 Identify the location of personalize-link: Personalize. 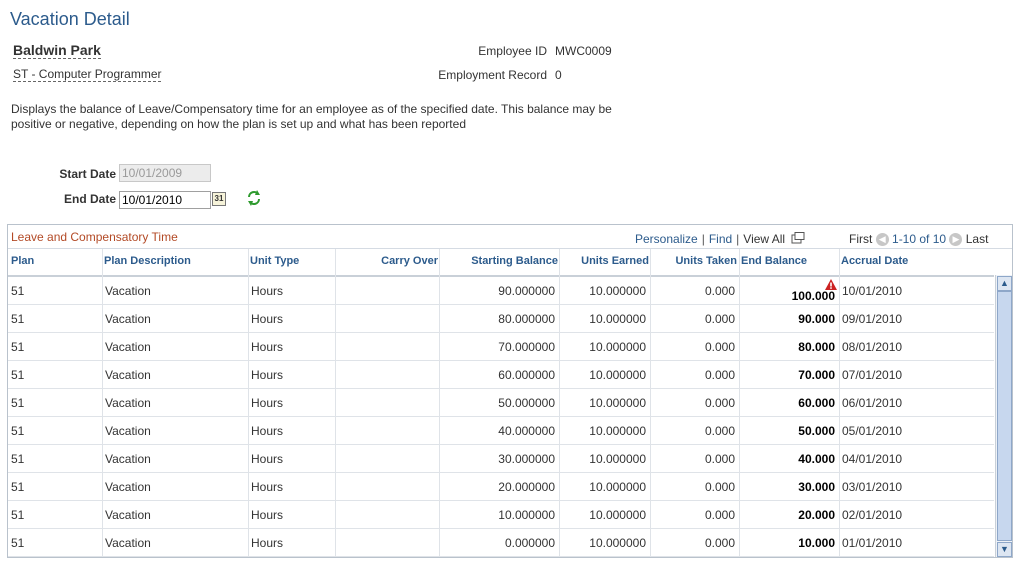
(666, 239).